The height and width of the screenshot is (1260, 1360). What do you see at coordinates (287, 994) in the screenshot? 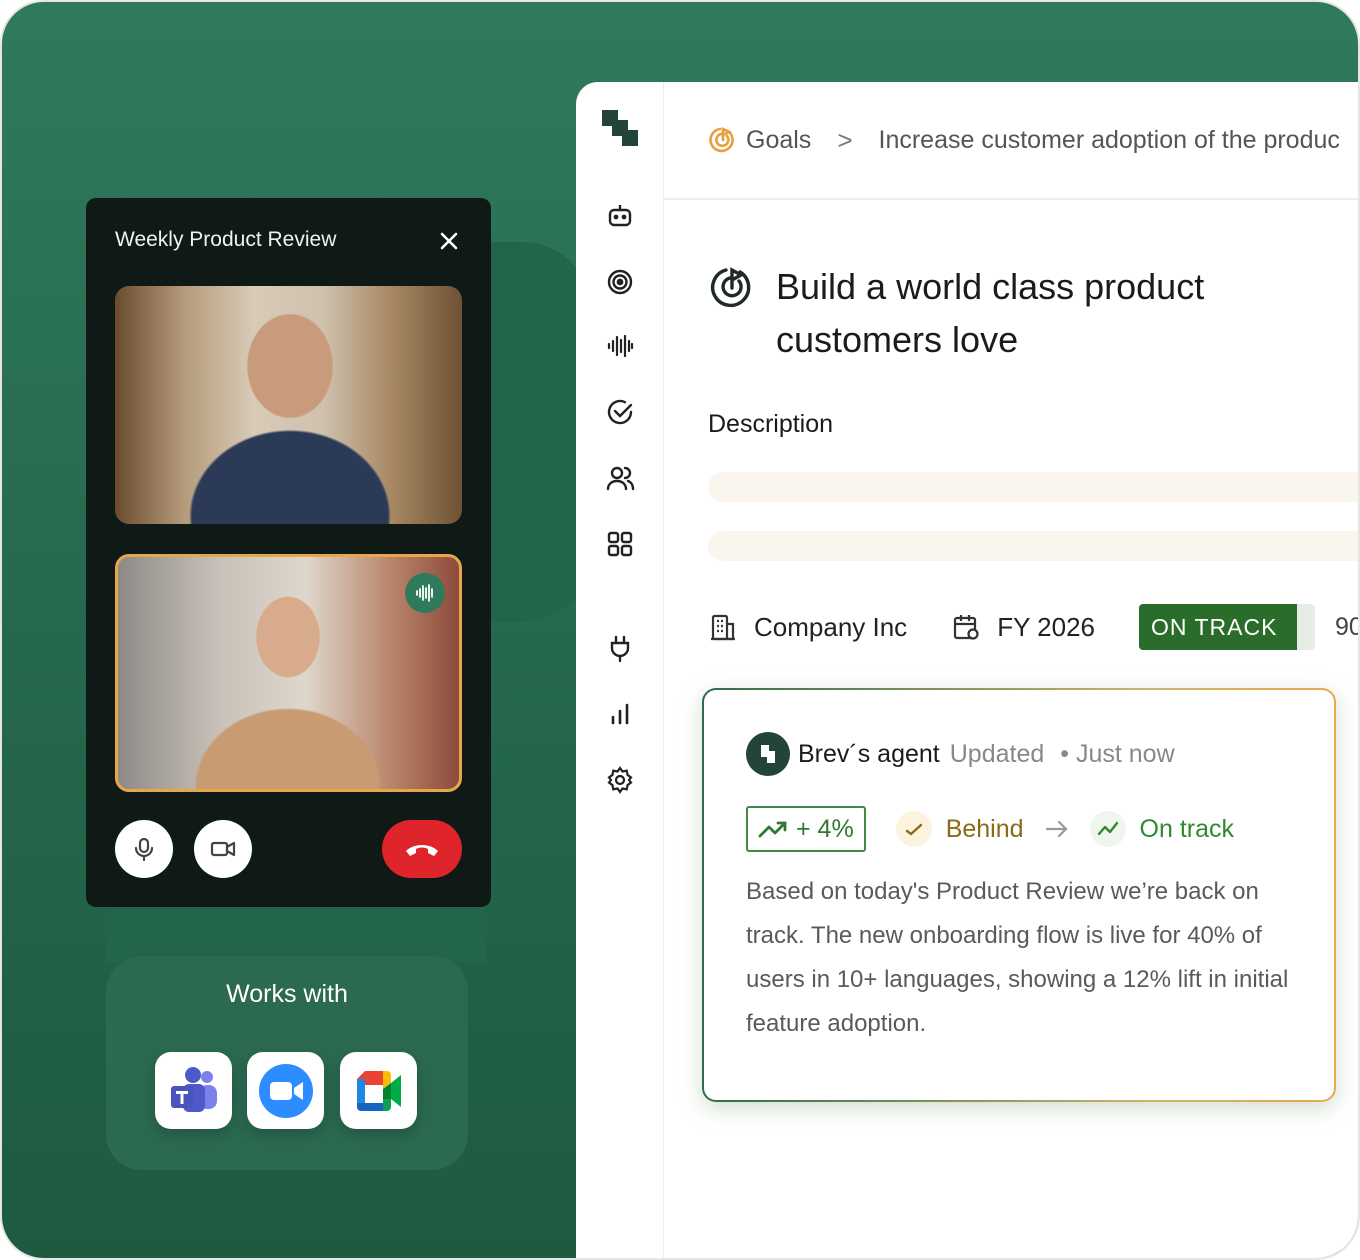
I see `works-with-title: Works with` at bounding box center [287, 994].